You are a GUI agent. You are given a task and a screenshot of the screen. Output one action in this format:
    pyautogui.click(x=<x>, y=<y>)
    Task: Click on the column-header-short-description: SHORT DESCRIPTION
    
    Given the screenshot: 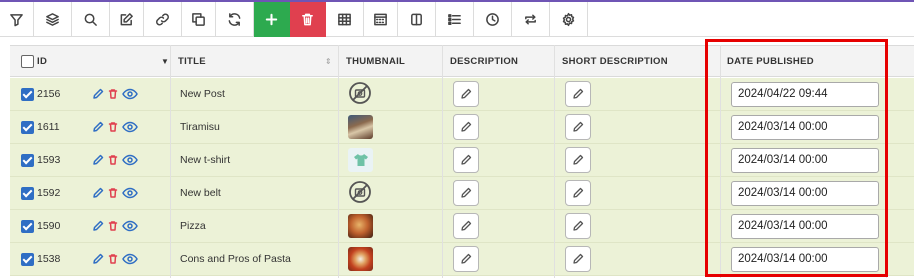 What is the action you would take?
    pyautogui.click(x=638, y=61)
    